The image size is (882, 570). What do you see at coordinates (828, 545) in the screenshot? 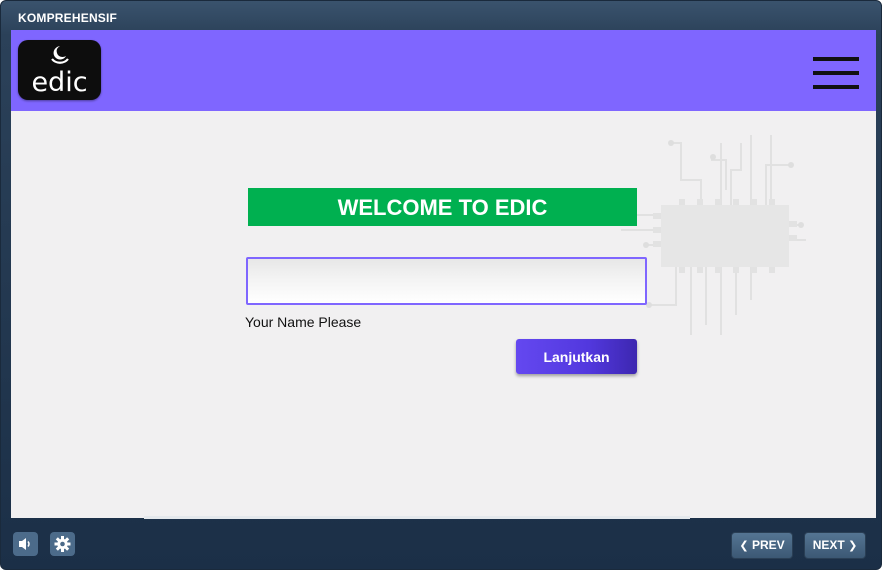
I see `next-label: NEXT` at bounding box center [828, 545].